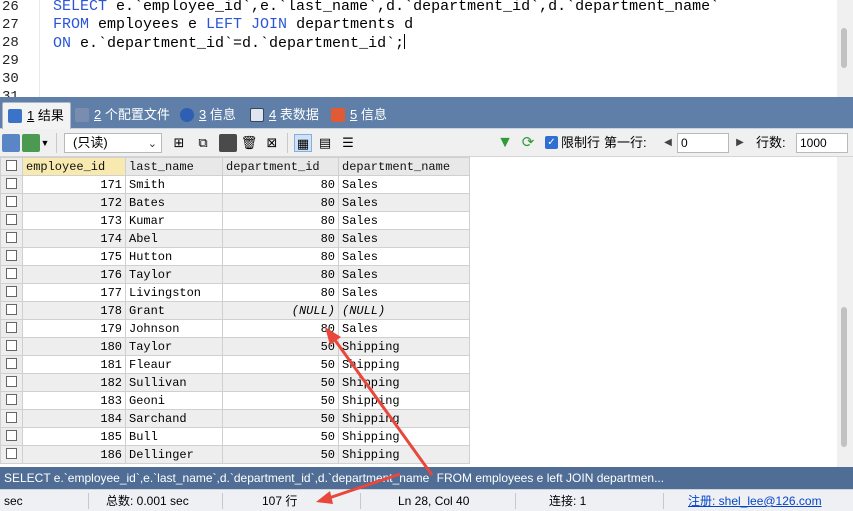 This screenshot has height=511, width=853. What do you see at coordinates (235, 364) in the screenshot?
I see `table-row: 181 Fleaur 50 Shipping` at bounding box center [235, 364].